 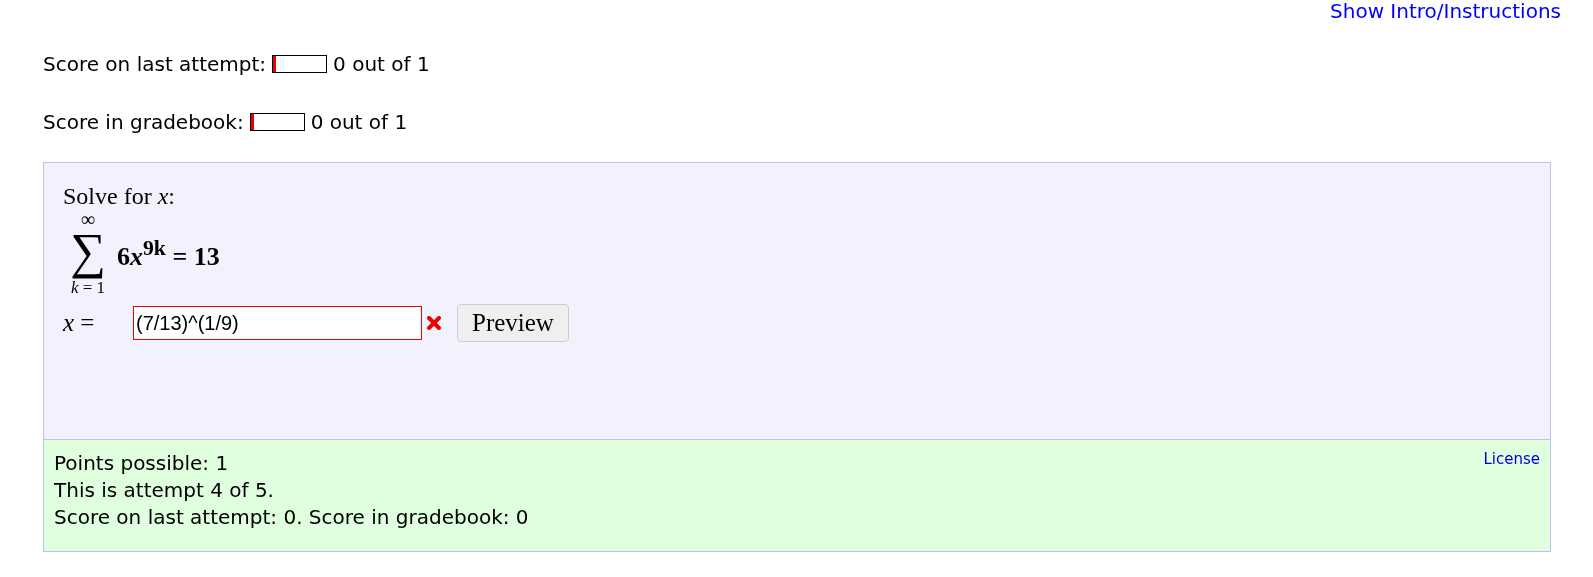 I want to click on sum-term: 6x$^{9k}$ = 13, so click(x=168, y=254).